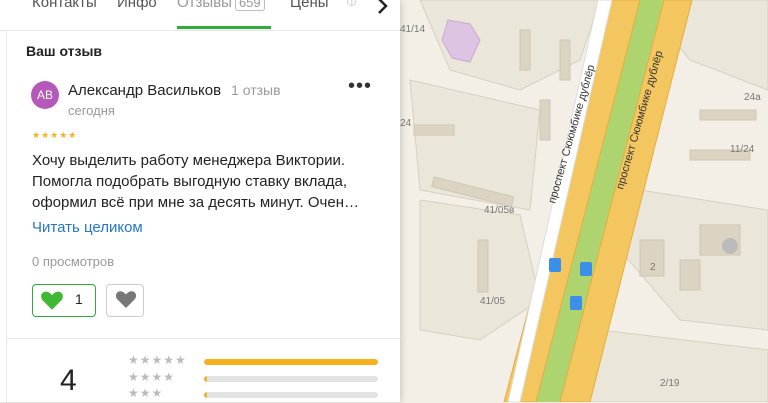 The width and height of the screenshot is (768, 403). Describe the element at coordinates (412, 29) in the screenshot. I see `svg-text: 41/14` at that location.